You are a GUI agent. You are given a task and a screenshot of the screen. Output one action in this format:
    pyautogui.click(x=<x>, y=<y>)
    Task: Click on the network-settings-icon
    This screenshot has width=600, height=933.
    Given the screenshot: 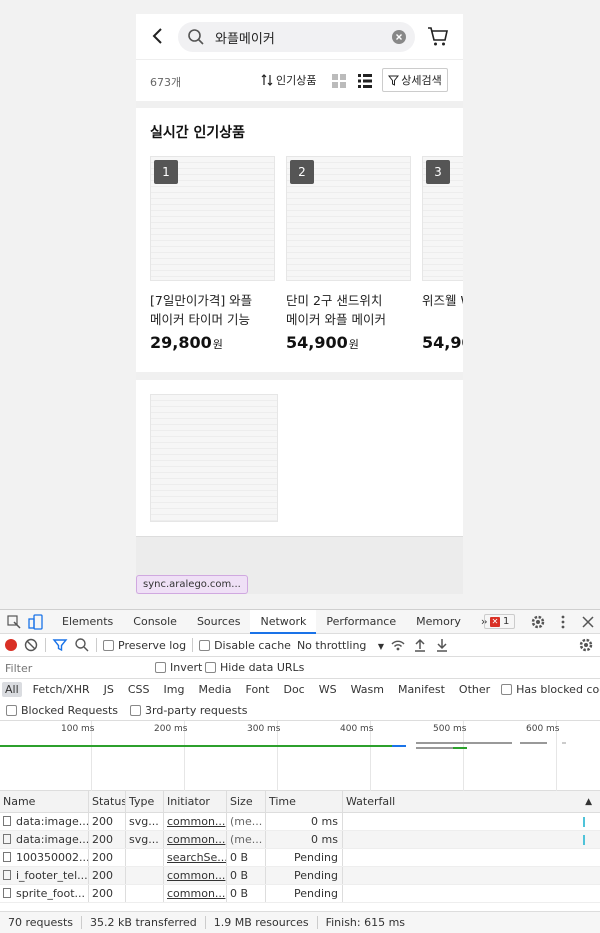 What is the action you would take?
    pyautogui.click(x=586, y=645)
    